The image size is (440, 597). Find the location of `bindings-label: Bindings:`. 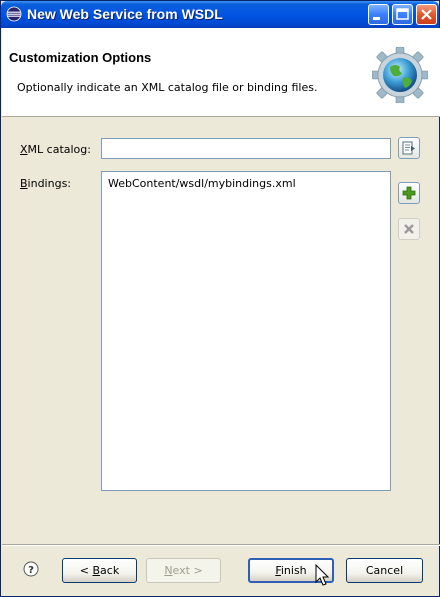

bindings-label: Bindings: is located at coordinates (46, 183).